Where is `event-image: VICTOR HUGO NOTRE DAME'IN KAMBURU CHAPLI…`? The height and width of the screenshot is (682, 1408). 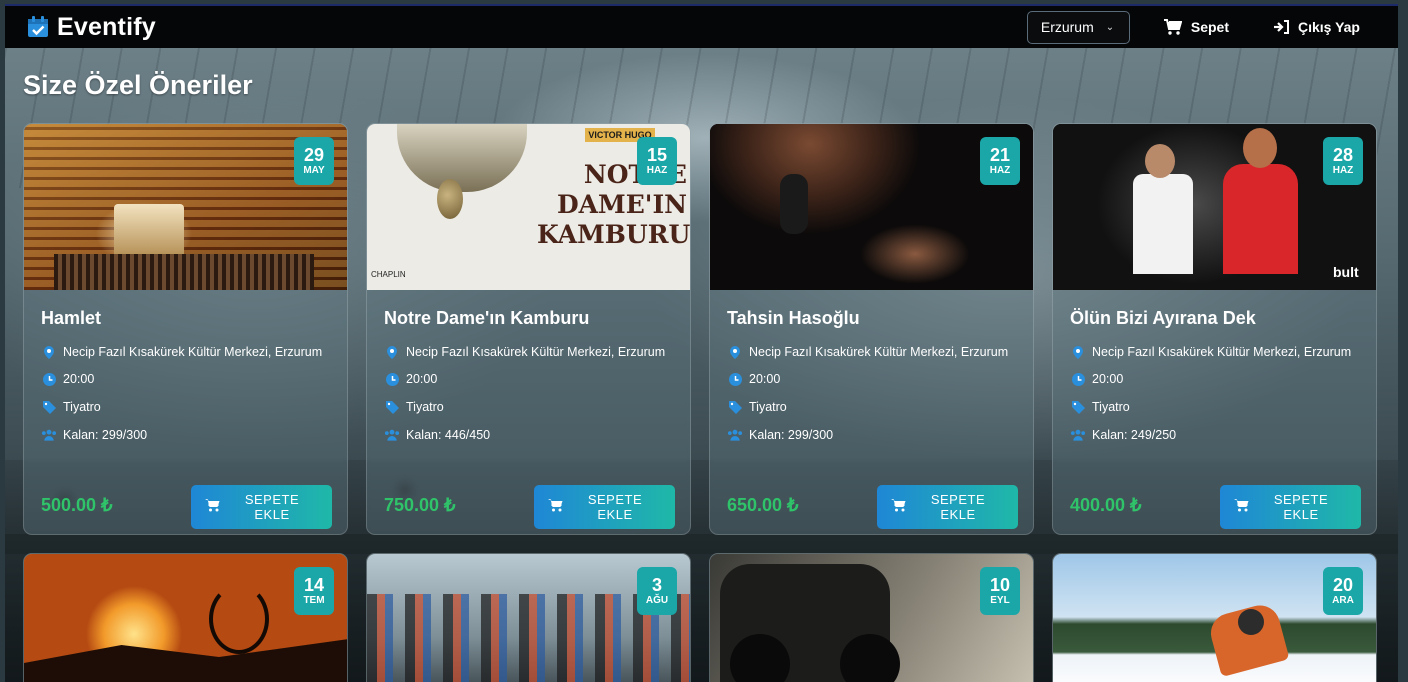 event-image: VICTOR HUGO NOTRE DAME'IN KAMBURU CHAPLI… is located at coordinates (528, 207).